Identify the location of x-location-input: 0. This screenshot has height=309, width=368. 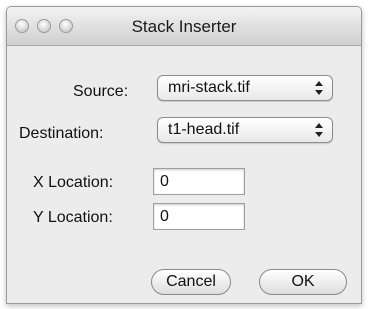
(199, 181).